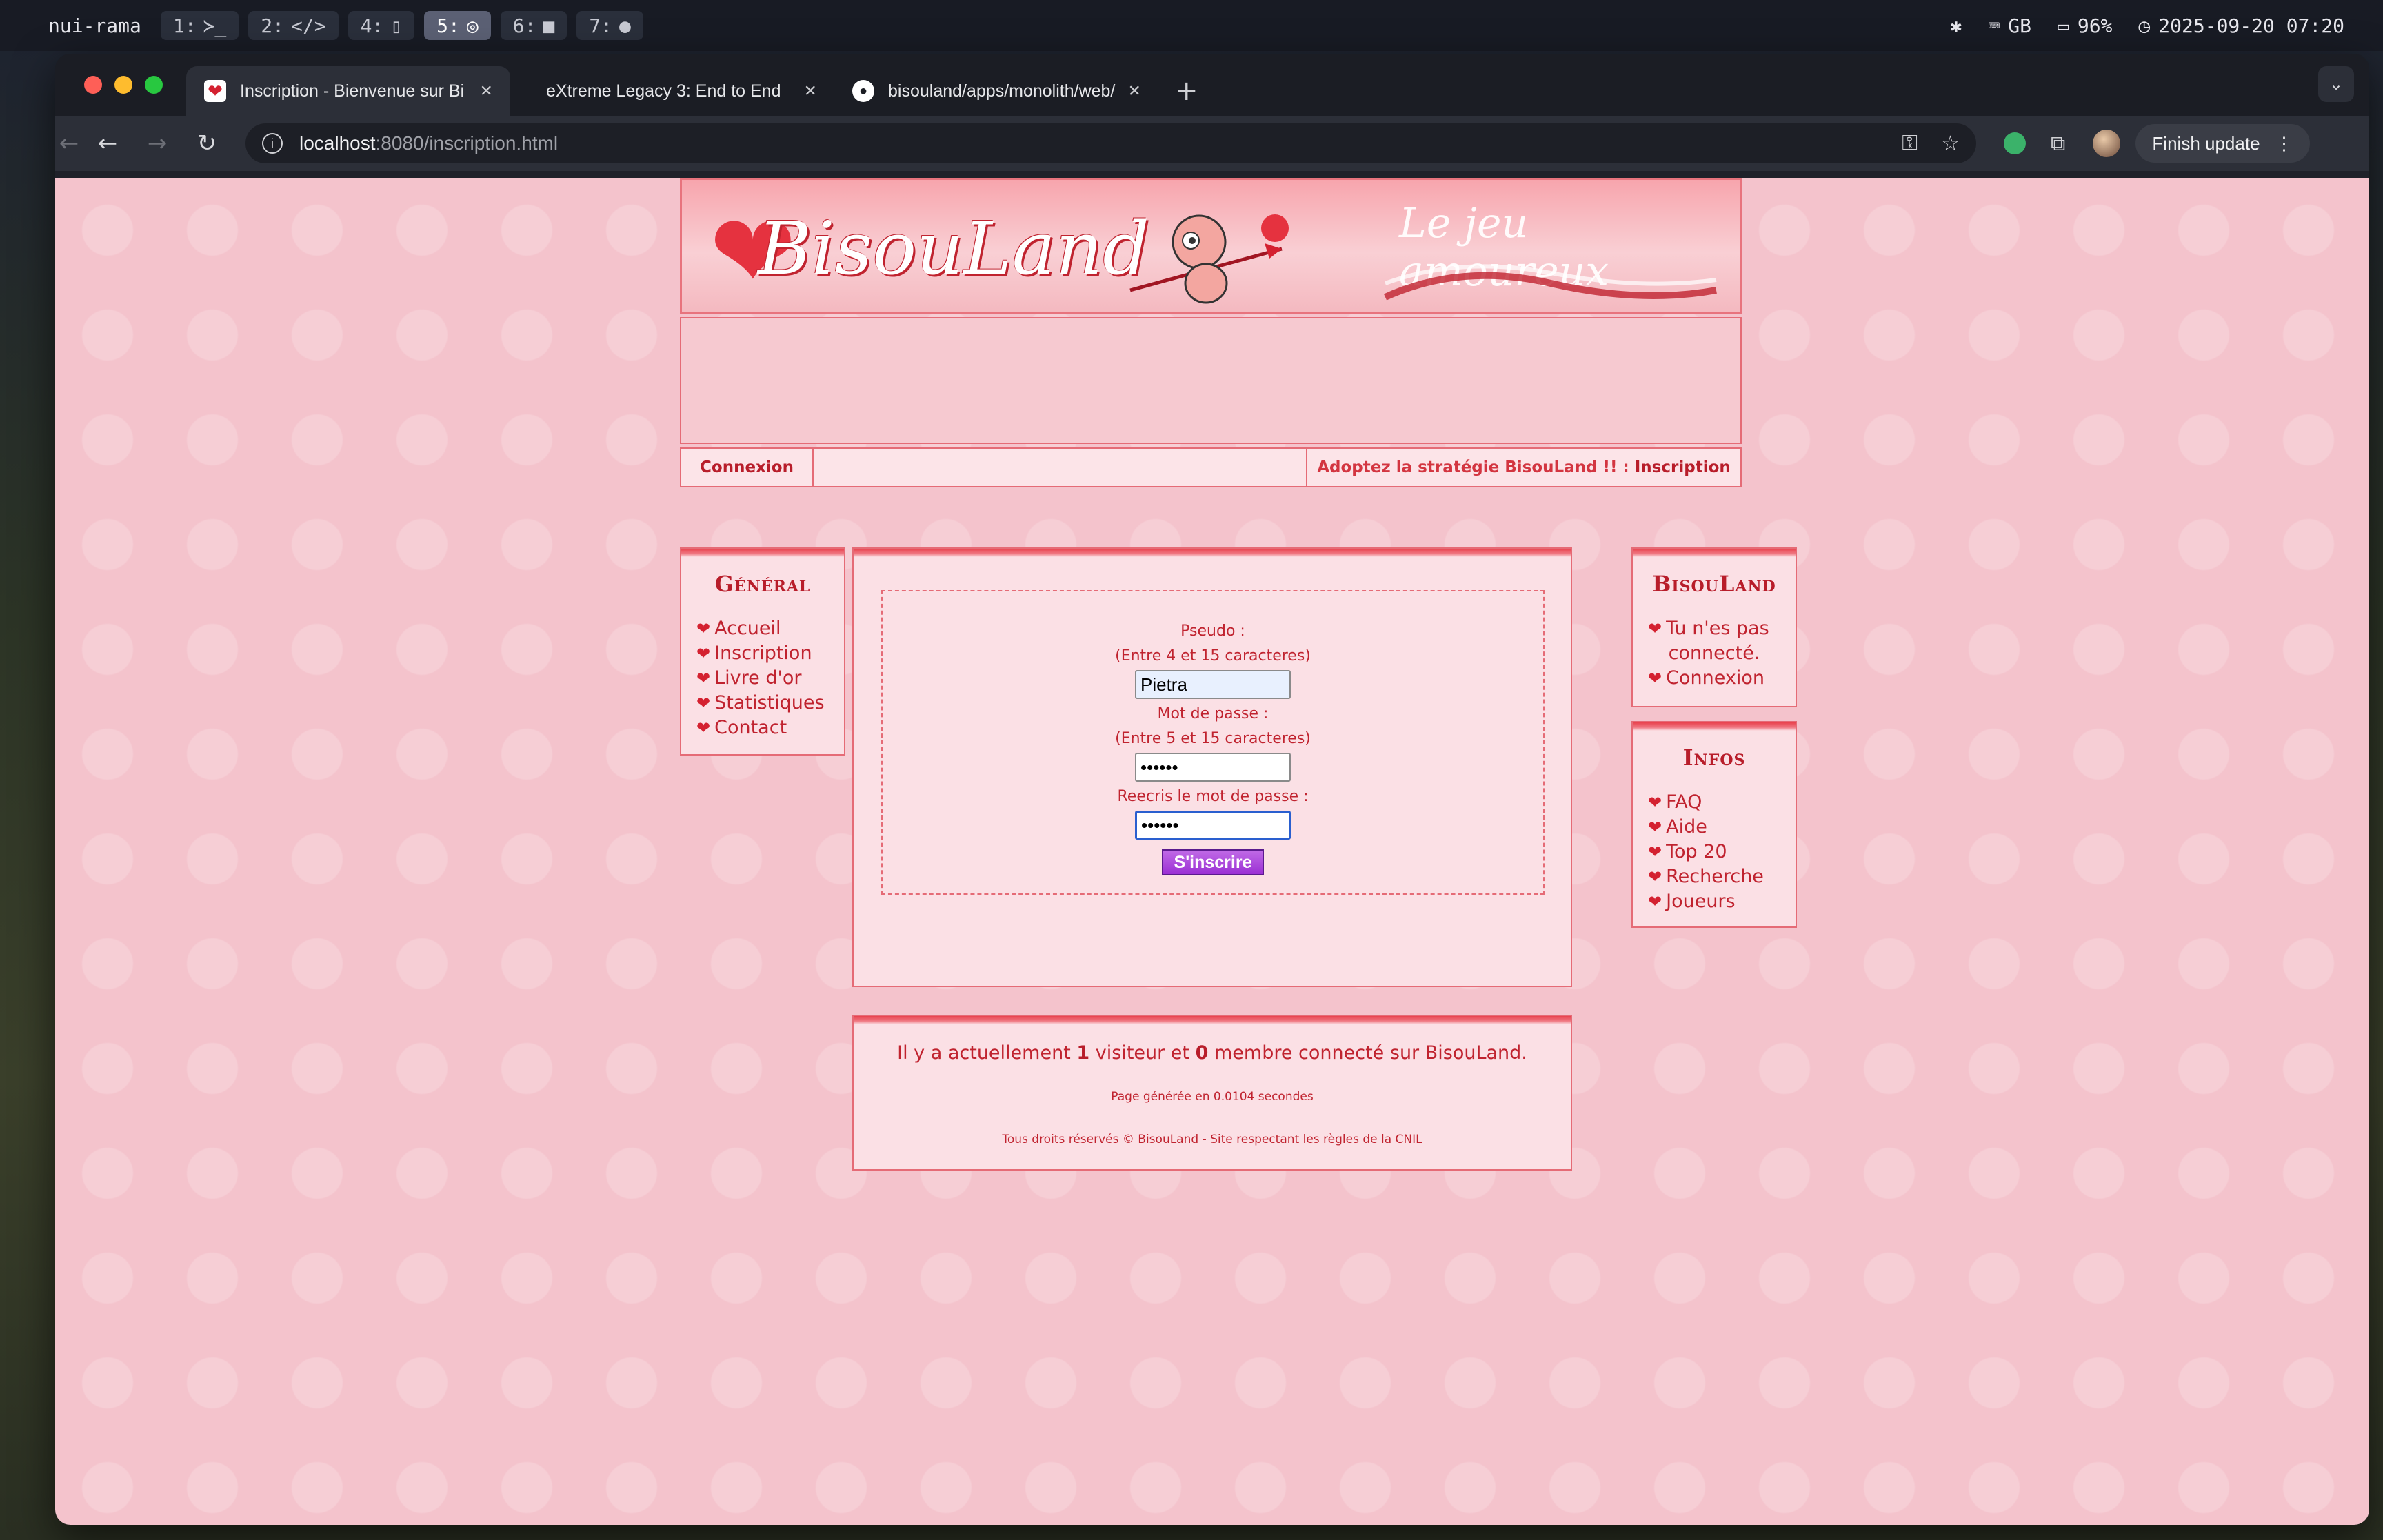 This screenshot has height=1540, width=2383. I want to click on tab-extreme-legacy: eXtreme Legacy 3: End to End ×, so click(672, 91).